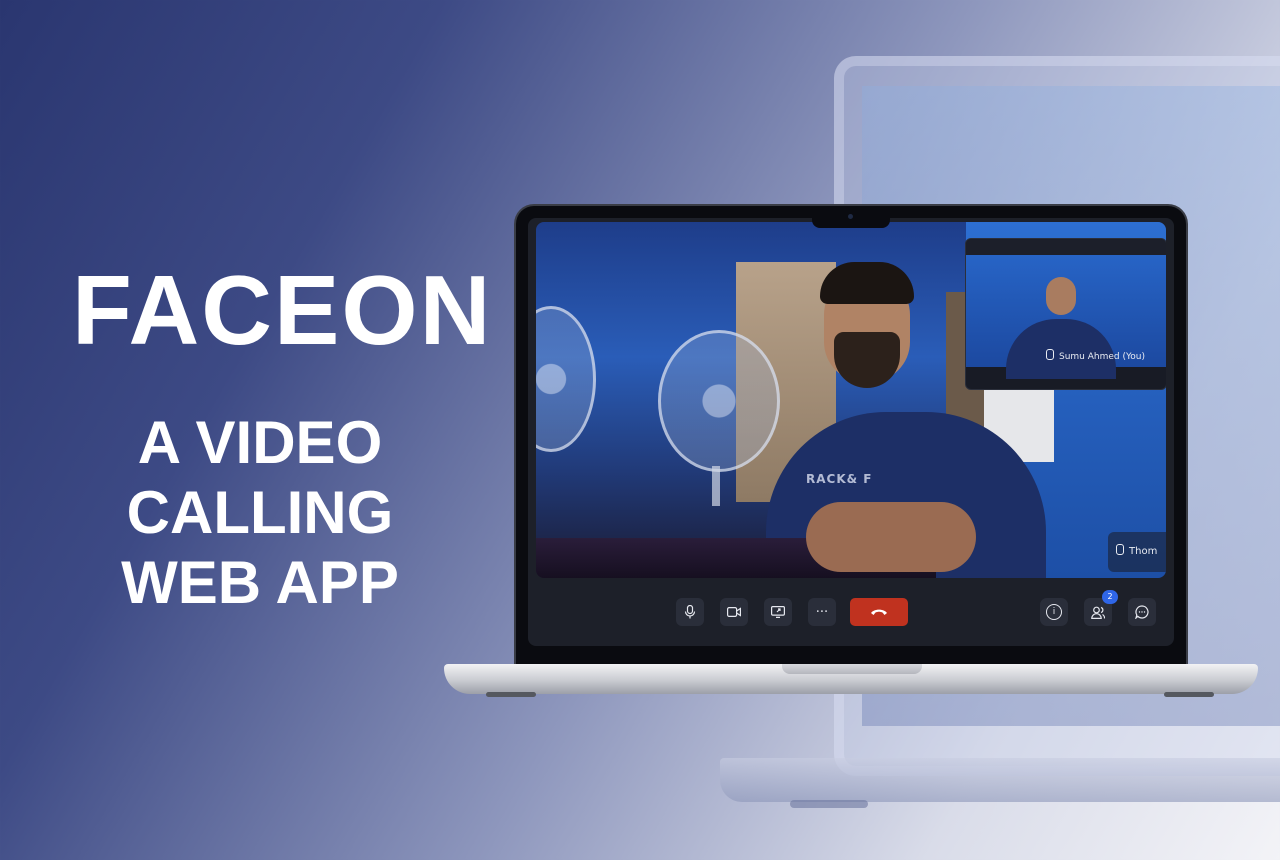 This screenshot has width=1280, height=860. What do you see at coordinates (867, 283) in the screenshot?
I see `person-hair` at bounding box center [867, 283].